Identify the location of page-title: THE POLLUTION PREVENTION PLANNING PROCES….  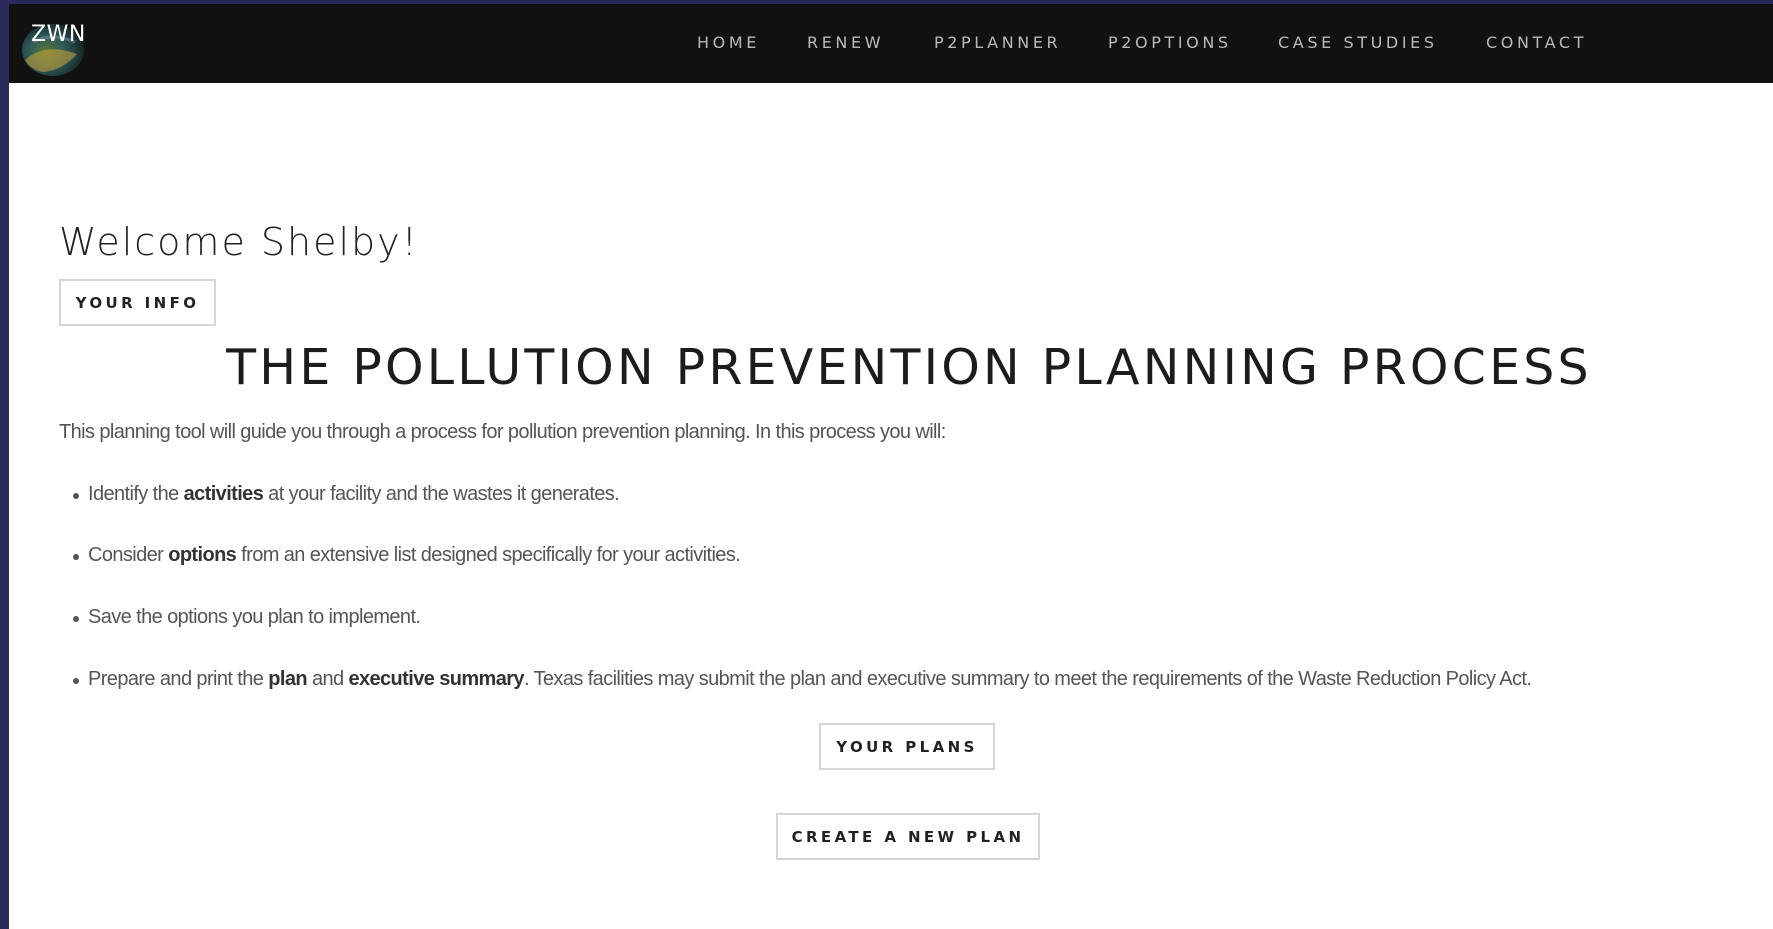
(909, 367).